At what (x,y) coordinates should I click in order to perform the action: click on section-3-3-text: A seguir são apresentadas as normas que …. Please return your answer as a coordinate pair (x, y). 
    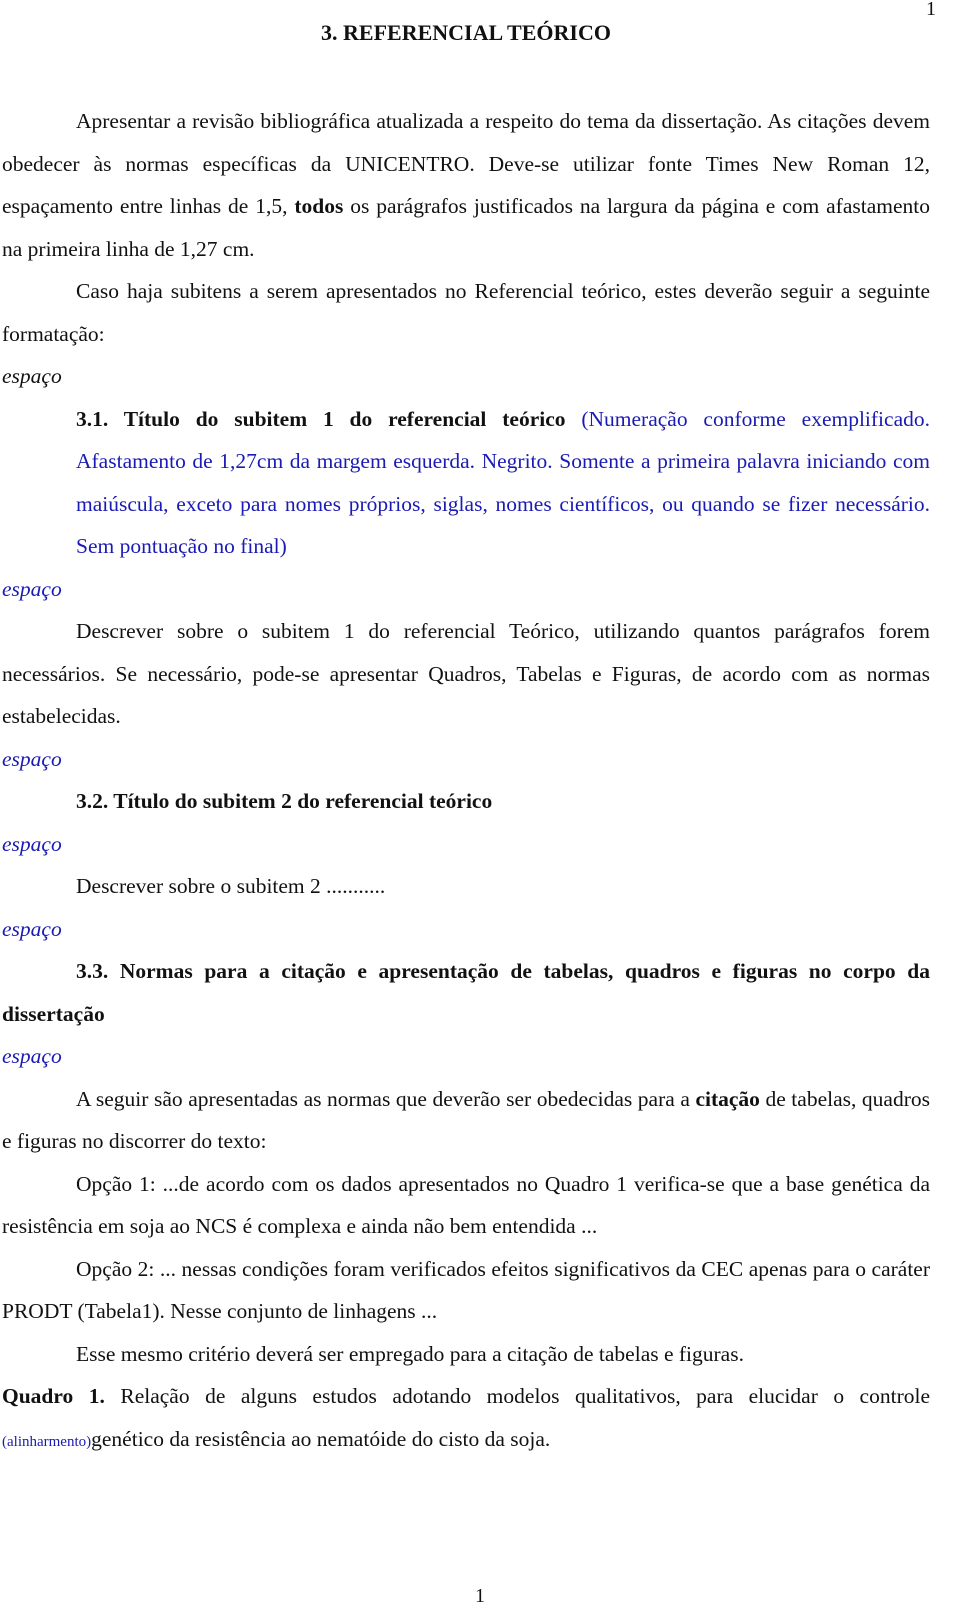
    Looking at the image, I should click on (386, 1098).